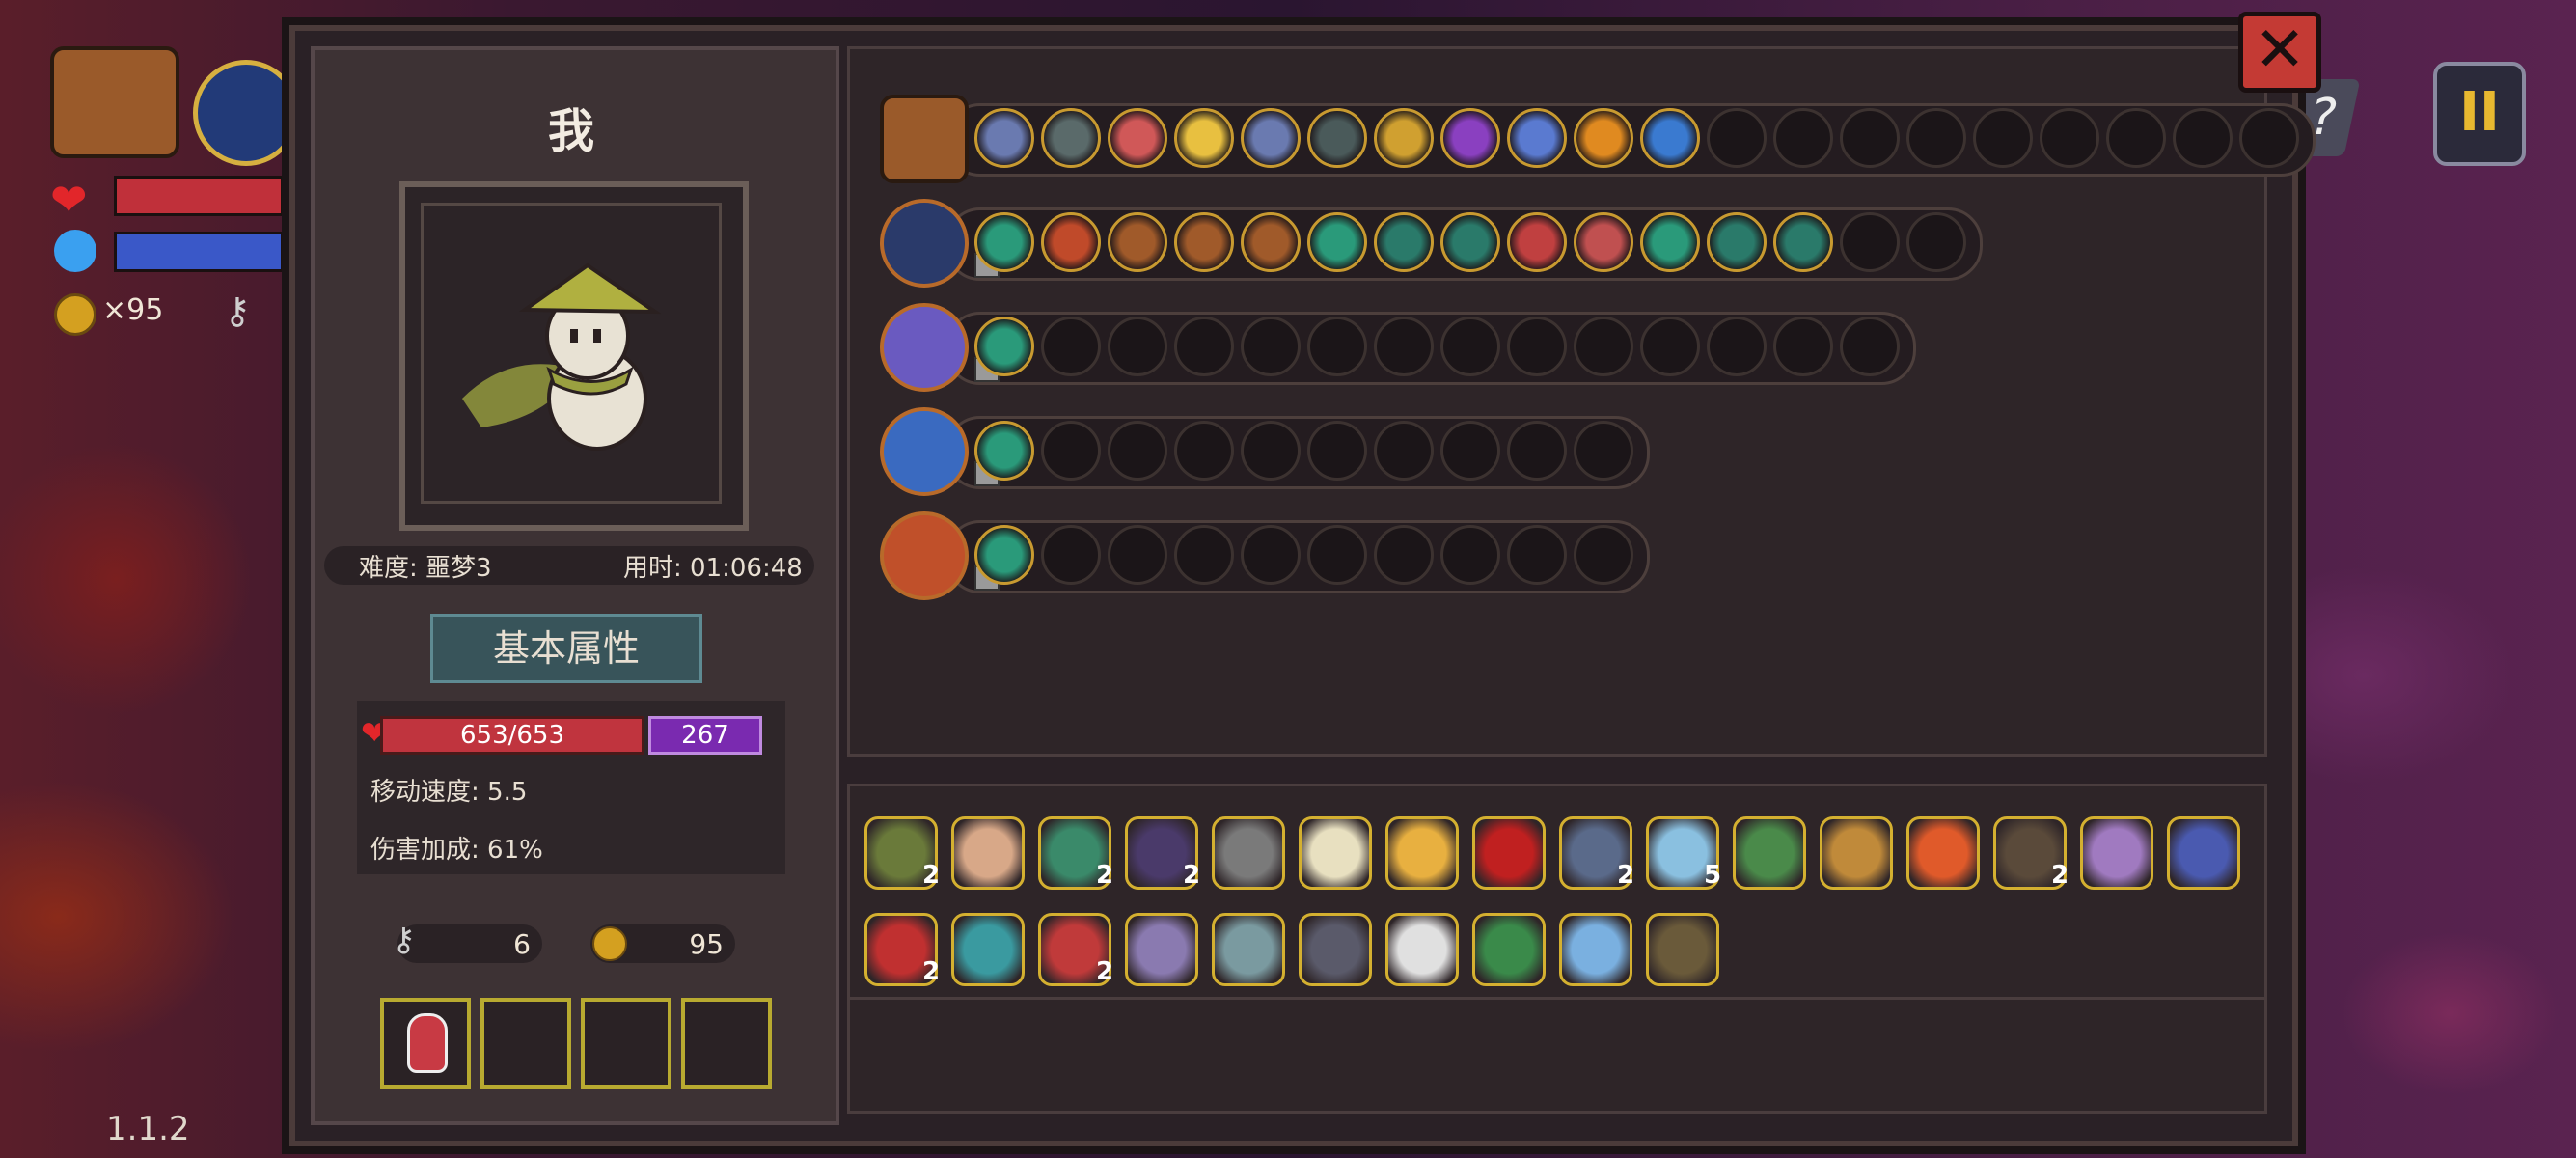  What do you see at coordinates (1336, 853) in the screenshot?
I see `wing-relic-icon` at bounding box center [1336, 853].